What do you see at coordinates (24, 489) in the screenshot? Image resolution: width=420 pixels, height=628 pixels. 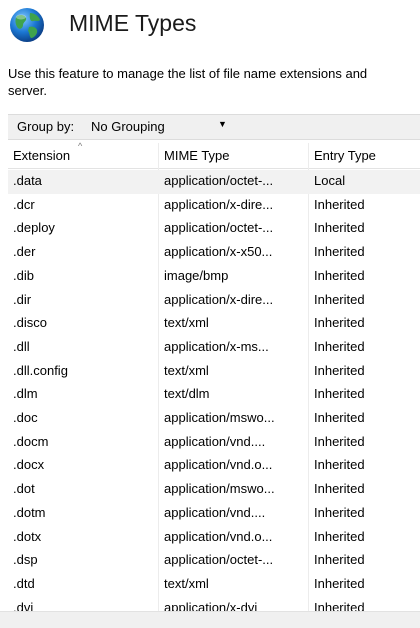 I see `extension-cell: .dot` at bounding box center [24, 489].